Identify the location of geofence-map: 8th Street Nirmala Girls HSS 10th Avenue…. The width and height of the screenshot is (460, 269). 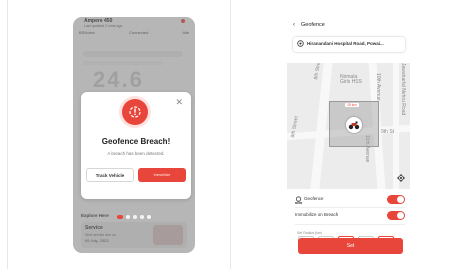
(348, 126).